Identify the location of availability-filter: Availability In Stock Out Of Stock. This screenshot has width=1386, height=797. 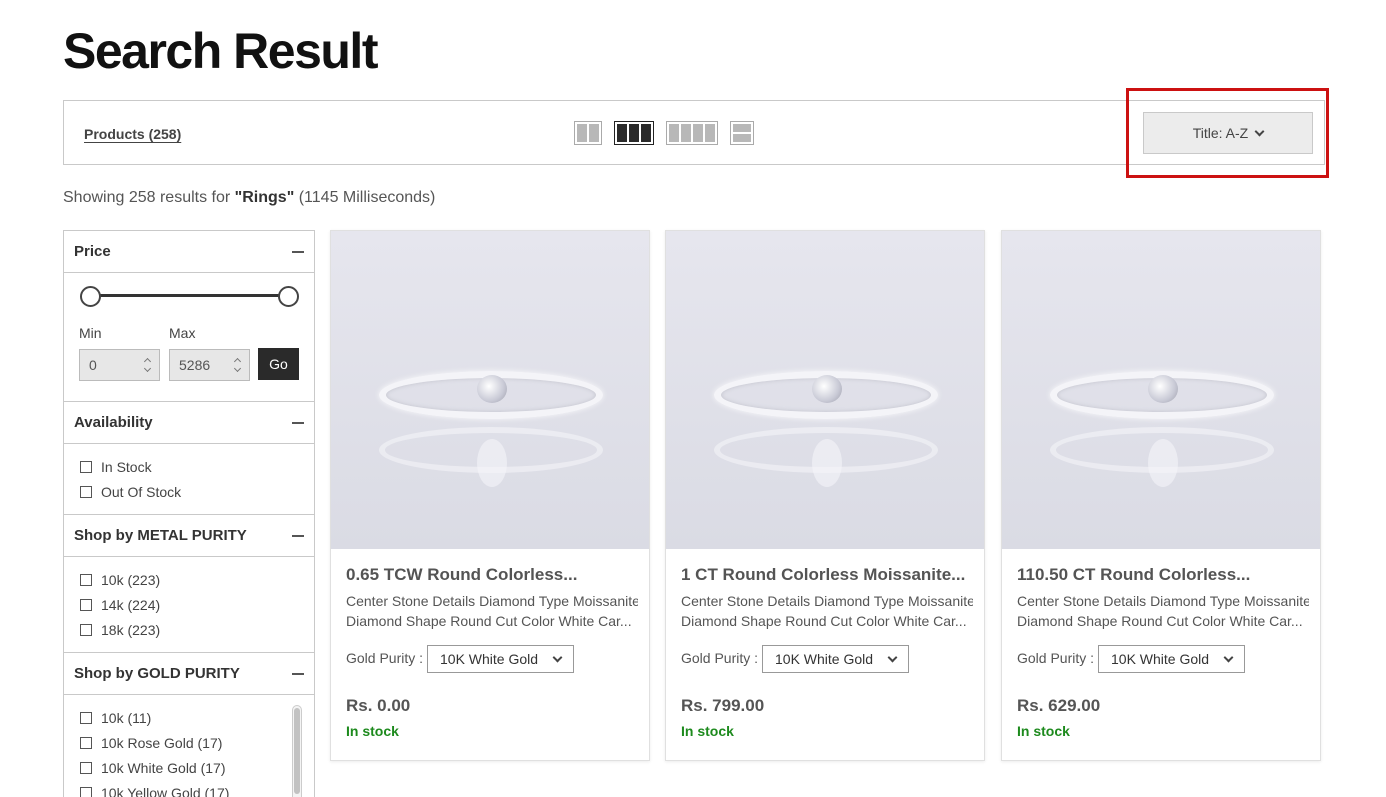
(189, 458).